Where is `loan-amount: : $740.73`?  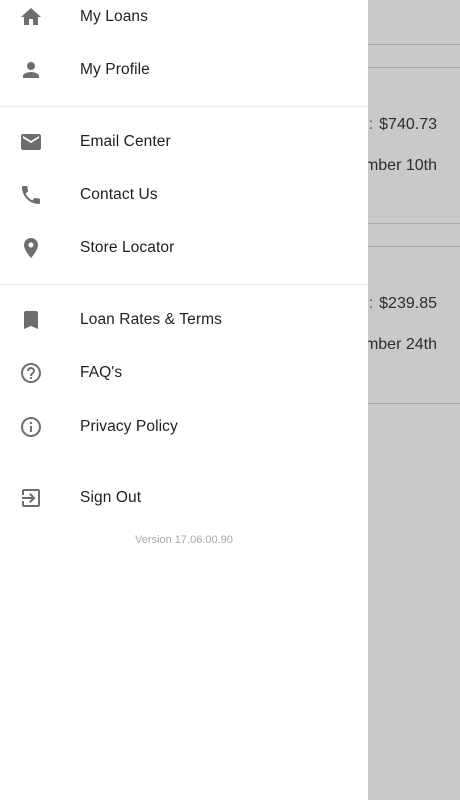
loan-amount: : $740.73 is located at coordinates (403, 125).